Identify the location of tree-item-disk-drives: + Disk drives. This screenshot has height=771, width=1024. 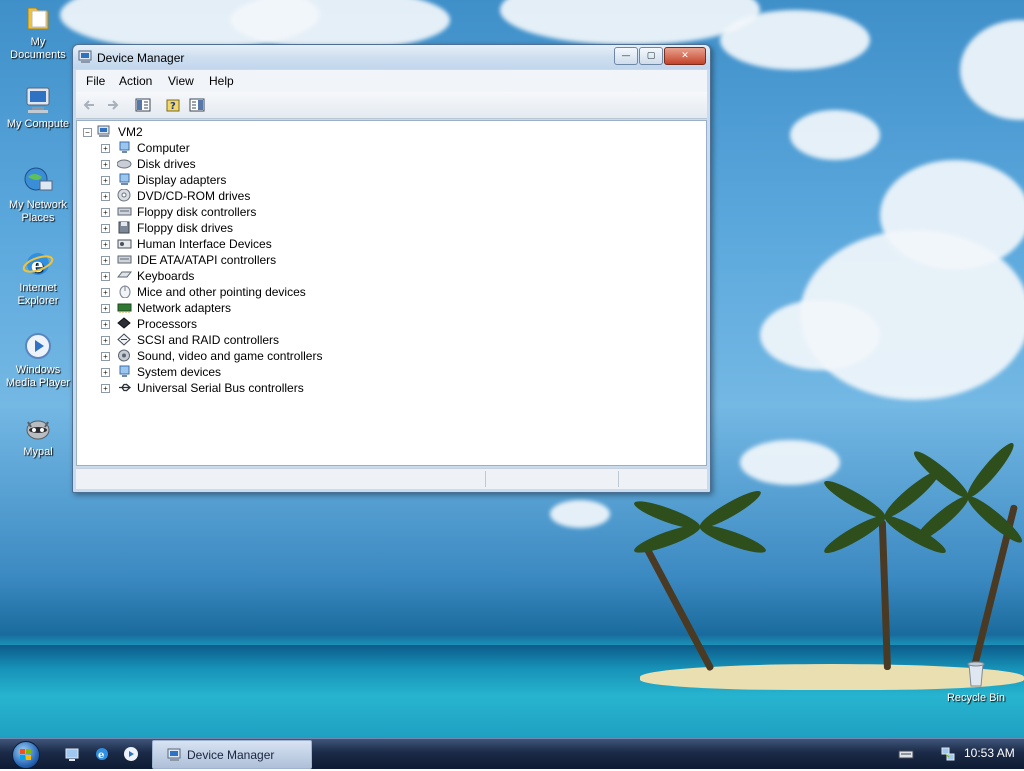
(387, 164).